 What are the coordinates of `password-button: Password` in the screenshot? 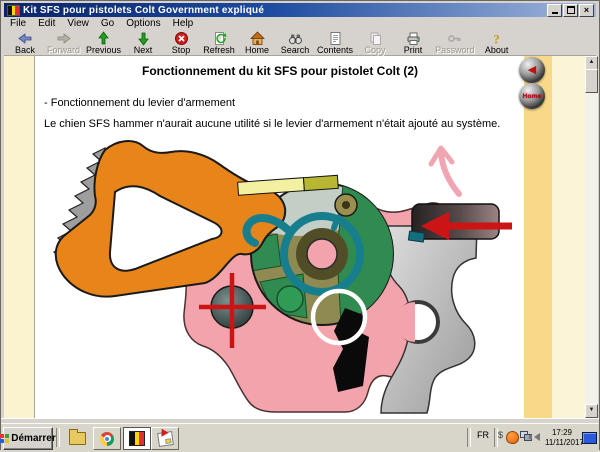 It's located at (455, 42).